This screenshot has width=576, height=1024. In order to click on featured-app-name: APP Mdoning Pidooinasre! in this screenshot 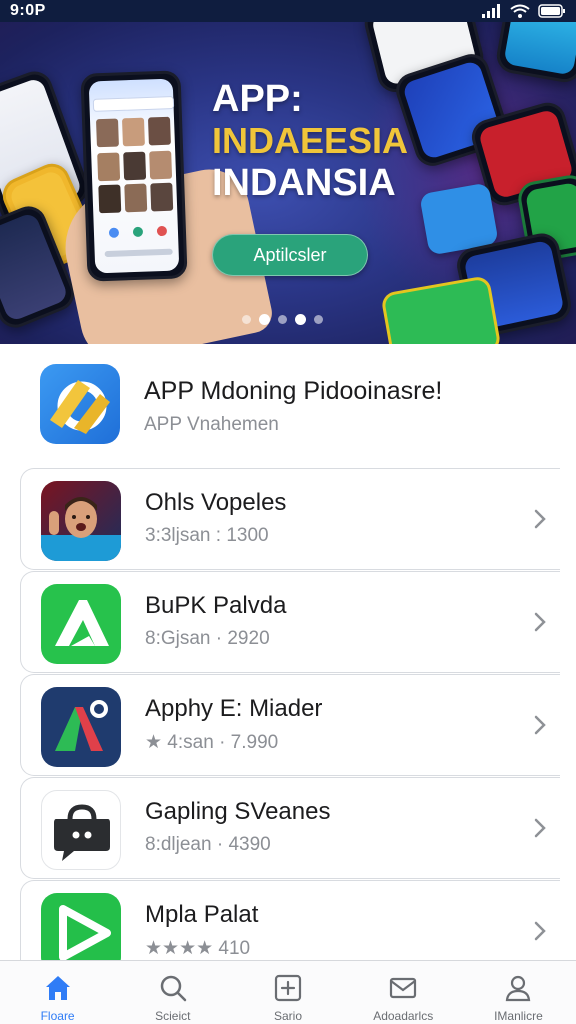, I will do `click(293, 391)`.